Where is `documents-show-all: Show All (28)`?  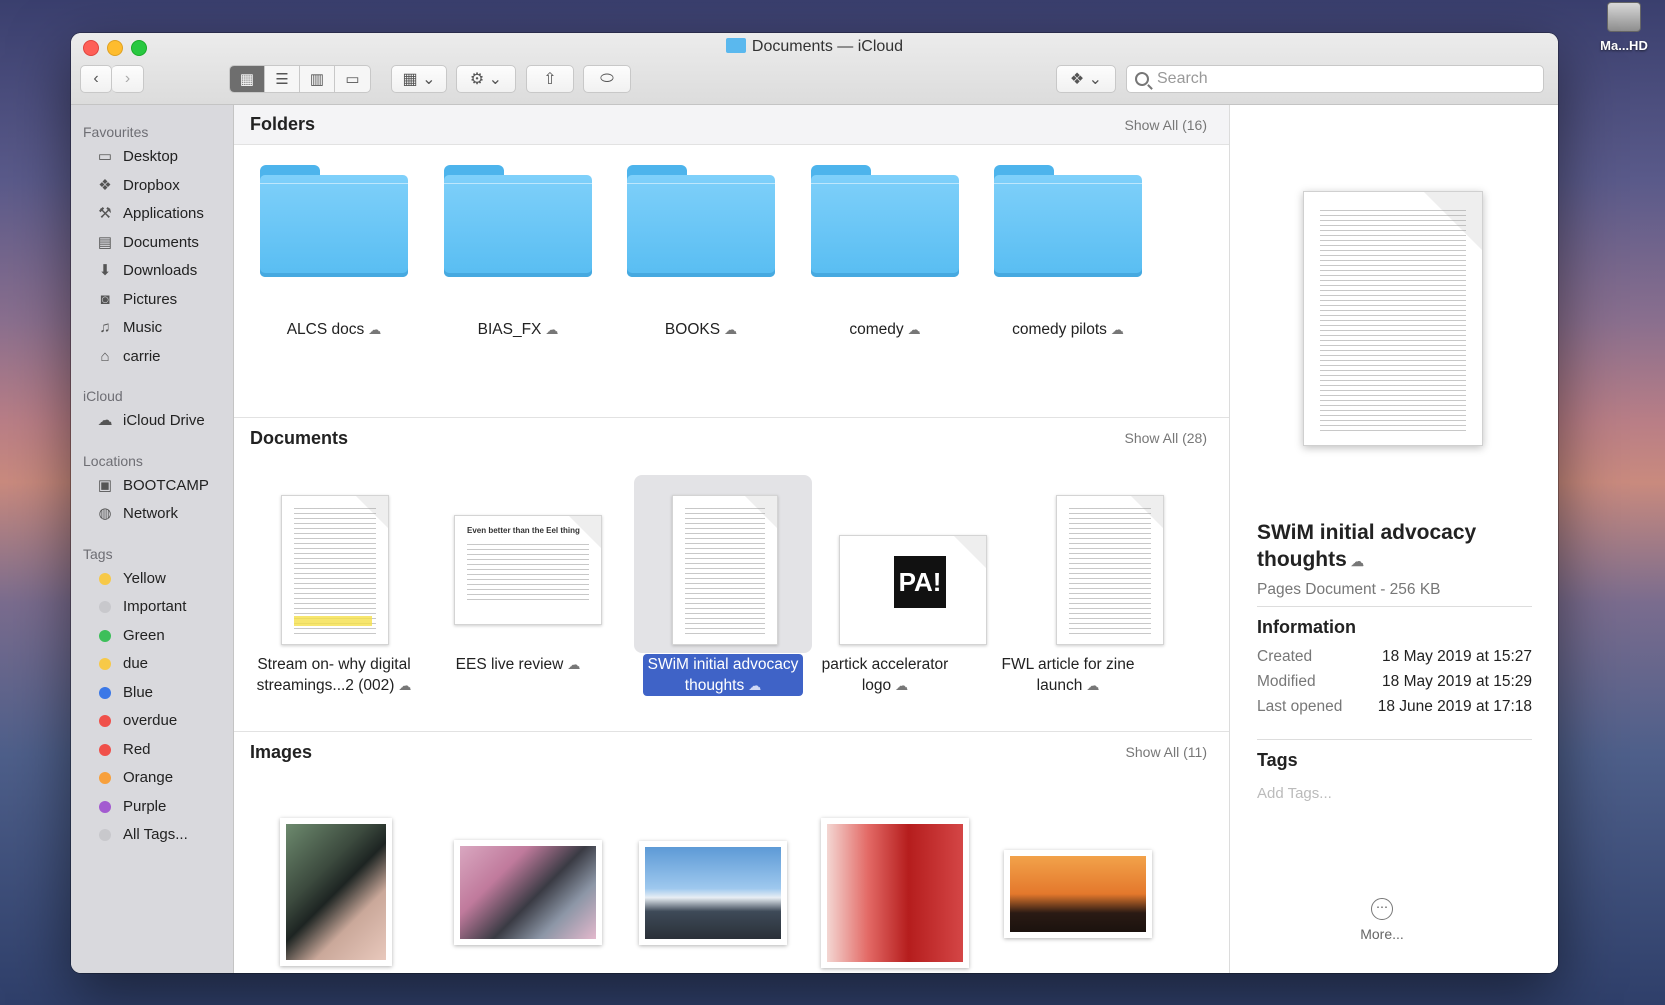 documents-show-all: Show All (28) is located at coordinates (1166, 438).